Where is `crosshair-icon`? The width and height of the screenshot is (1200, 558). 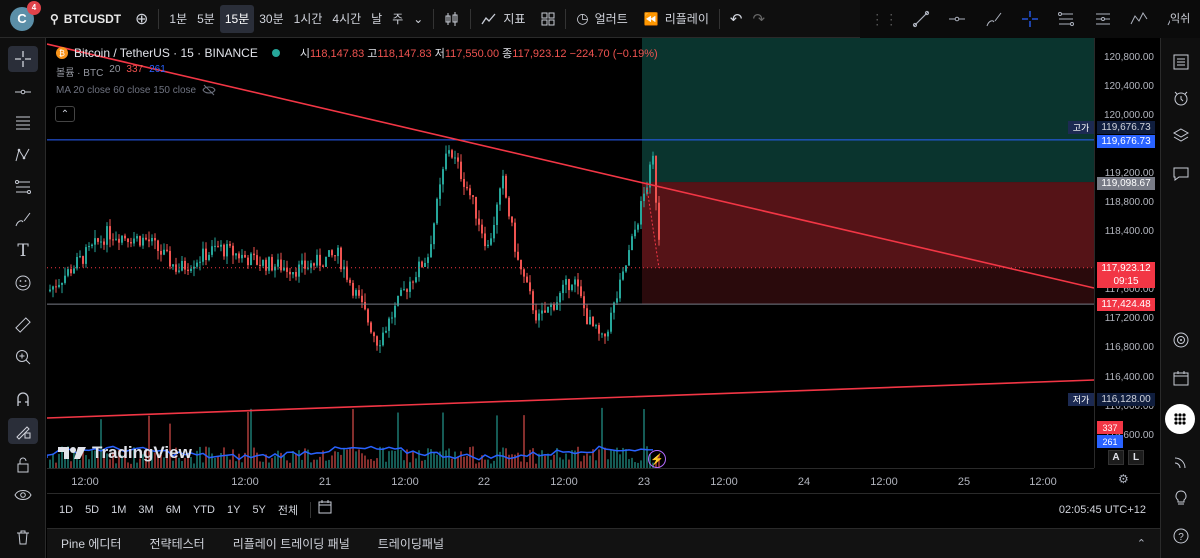
crosshair-icon is located at coordinates (1030, 19).